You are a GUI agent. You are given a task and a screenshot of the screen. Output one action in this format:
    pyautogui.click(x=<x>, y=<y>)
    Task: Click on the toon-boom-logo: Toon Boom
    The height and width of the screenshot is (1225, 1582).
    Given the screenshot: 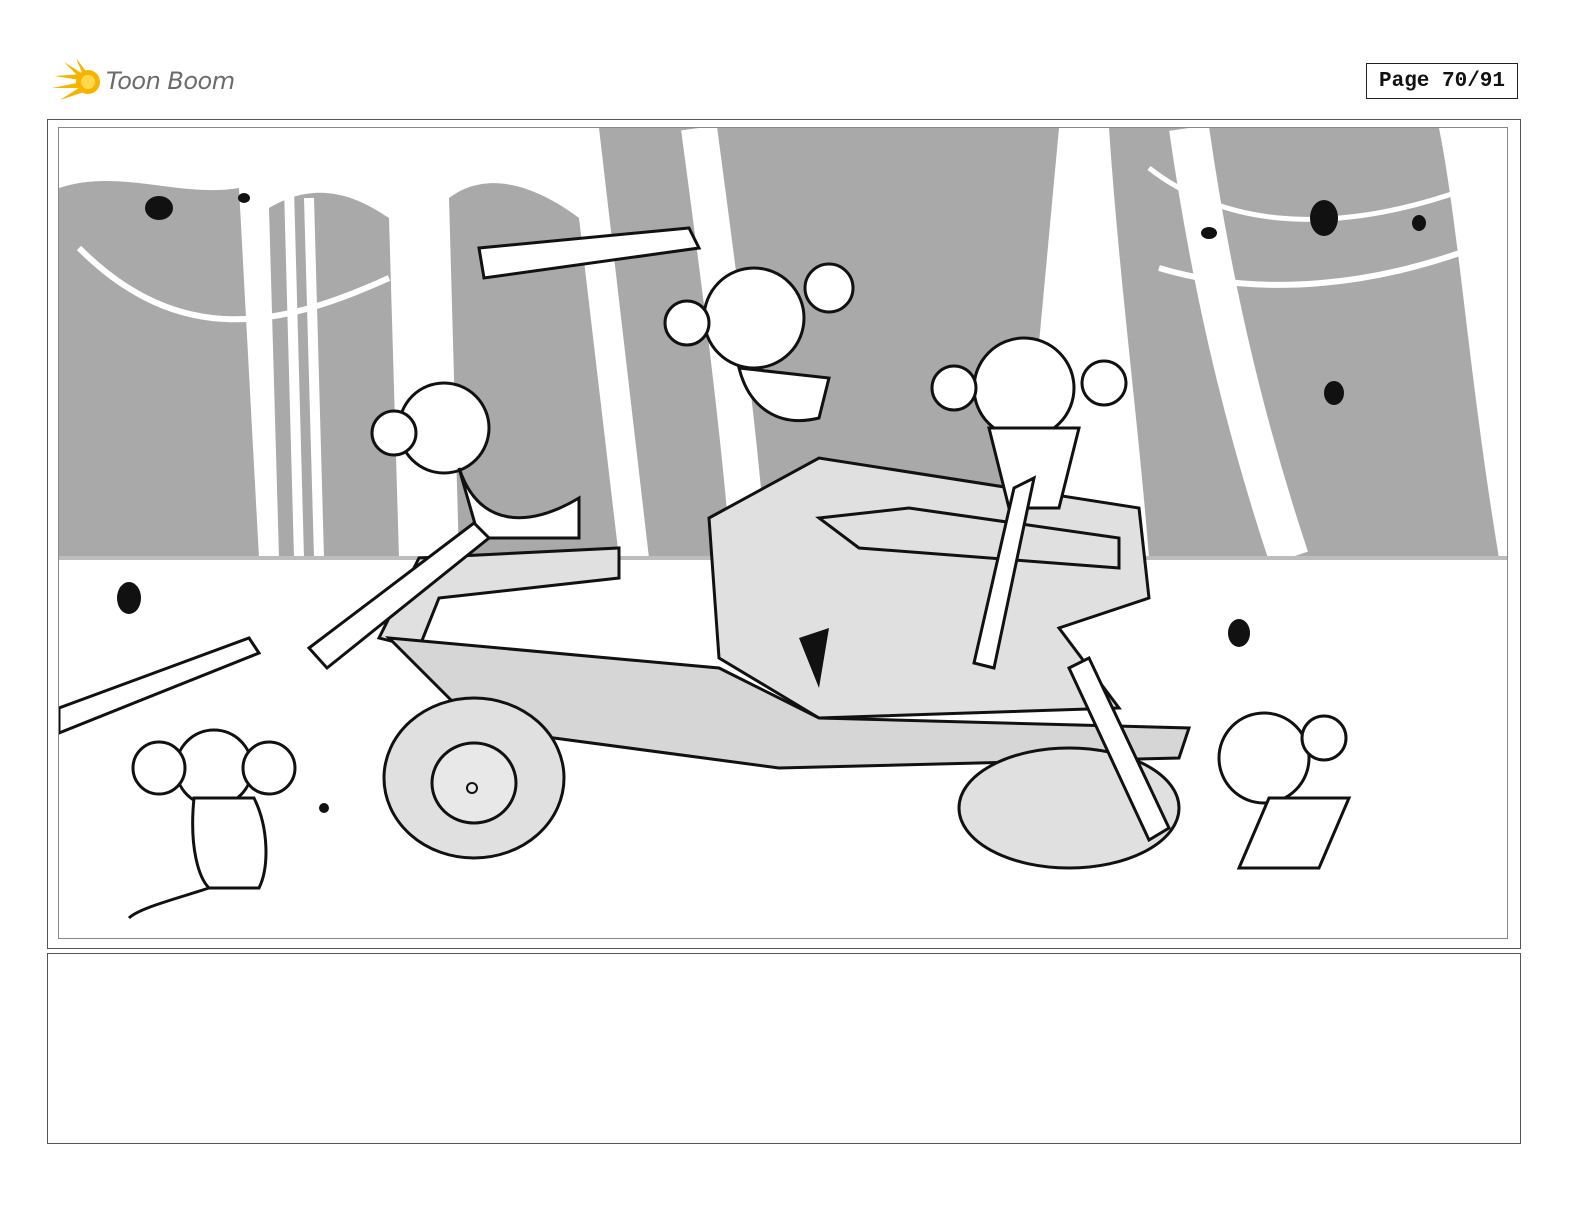 What is the action you would take?
    pyautogui.click(x=150, y=81)
    